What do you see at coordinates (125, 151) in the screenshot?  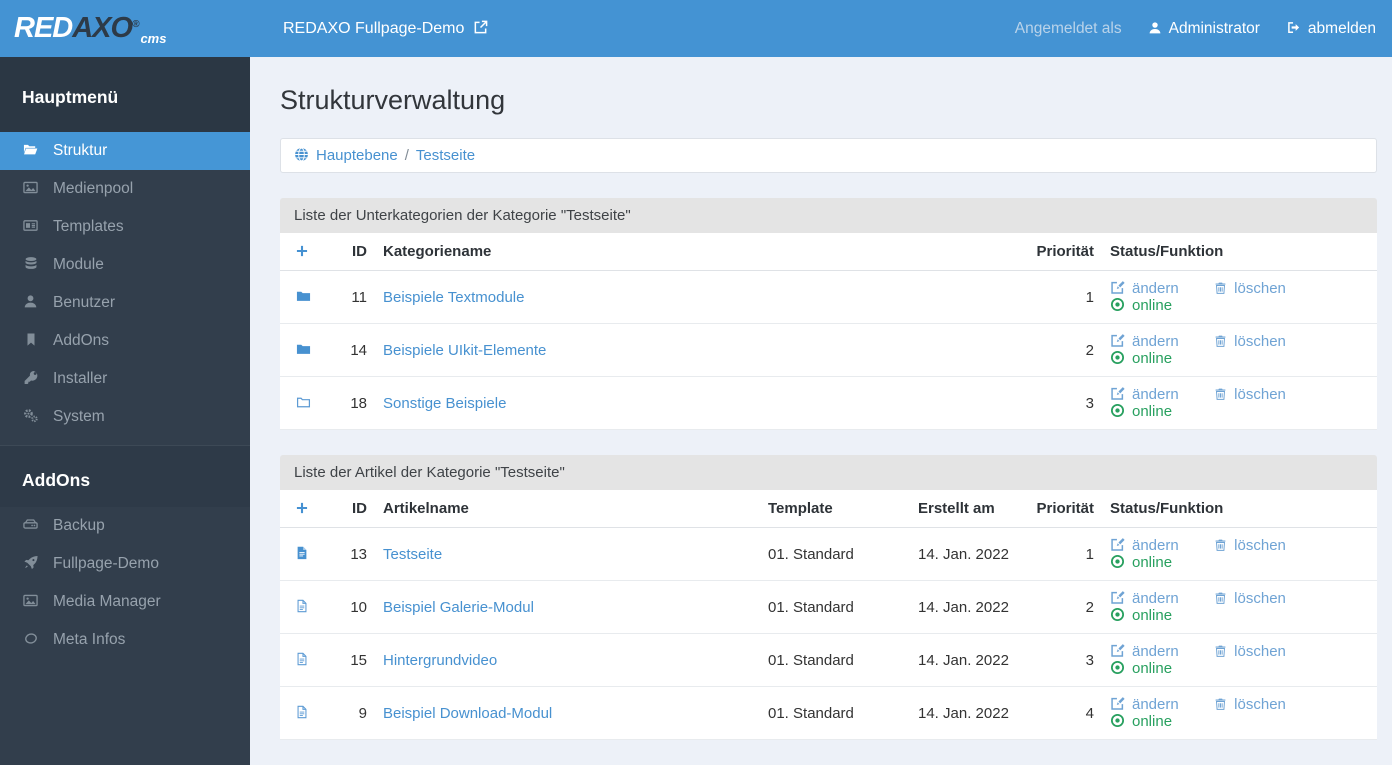 I see `sidebar-item-struktur: Struktur` at bounding box center [125, 151].